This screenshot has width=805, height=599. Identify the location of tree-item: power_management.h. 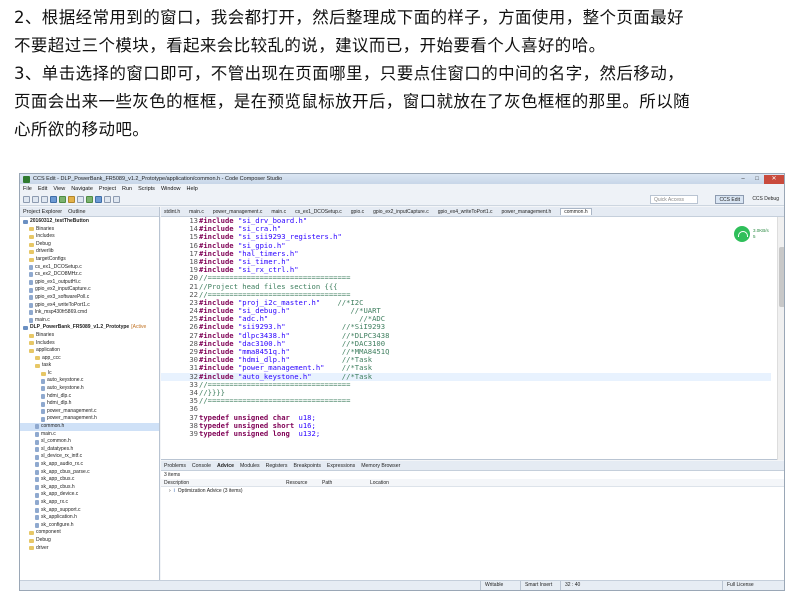
(89, 419).